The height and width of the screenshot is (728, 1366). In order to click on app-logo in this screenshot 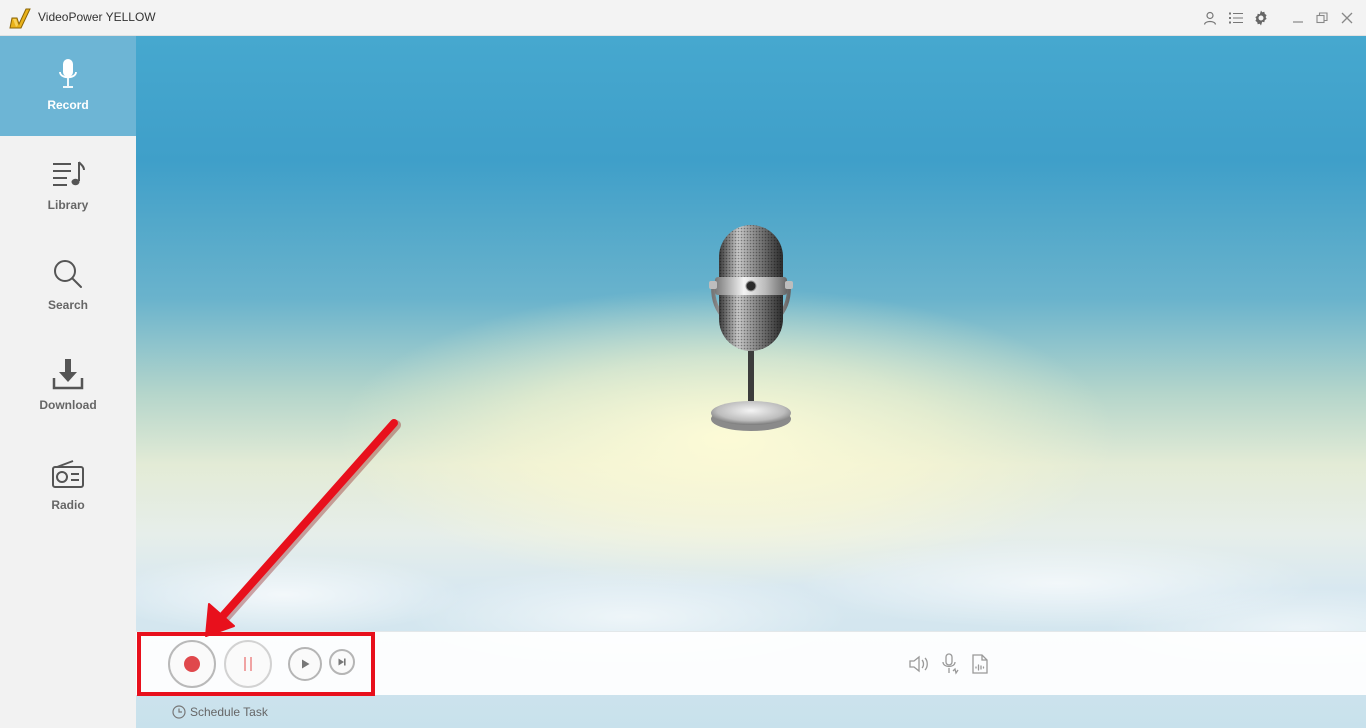, I will do `click(20, 18)`.